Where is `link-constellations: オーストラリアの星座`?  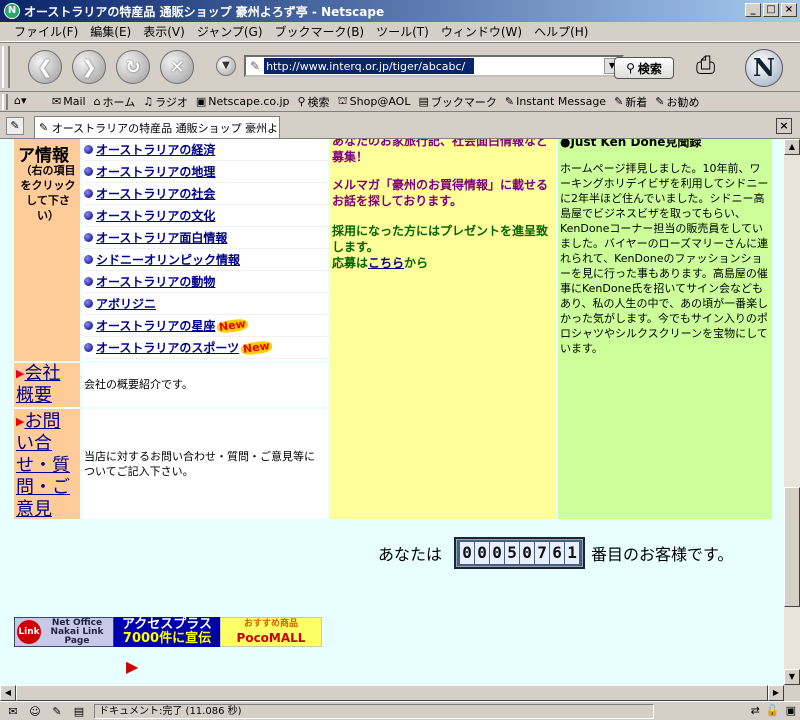
link-constellations: オーストラリアの星座 is located at coordinates (155, 325).